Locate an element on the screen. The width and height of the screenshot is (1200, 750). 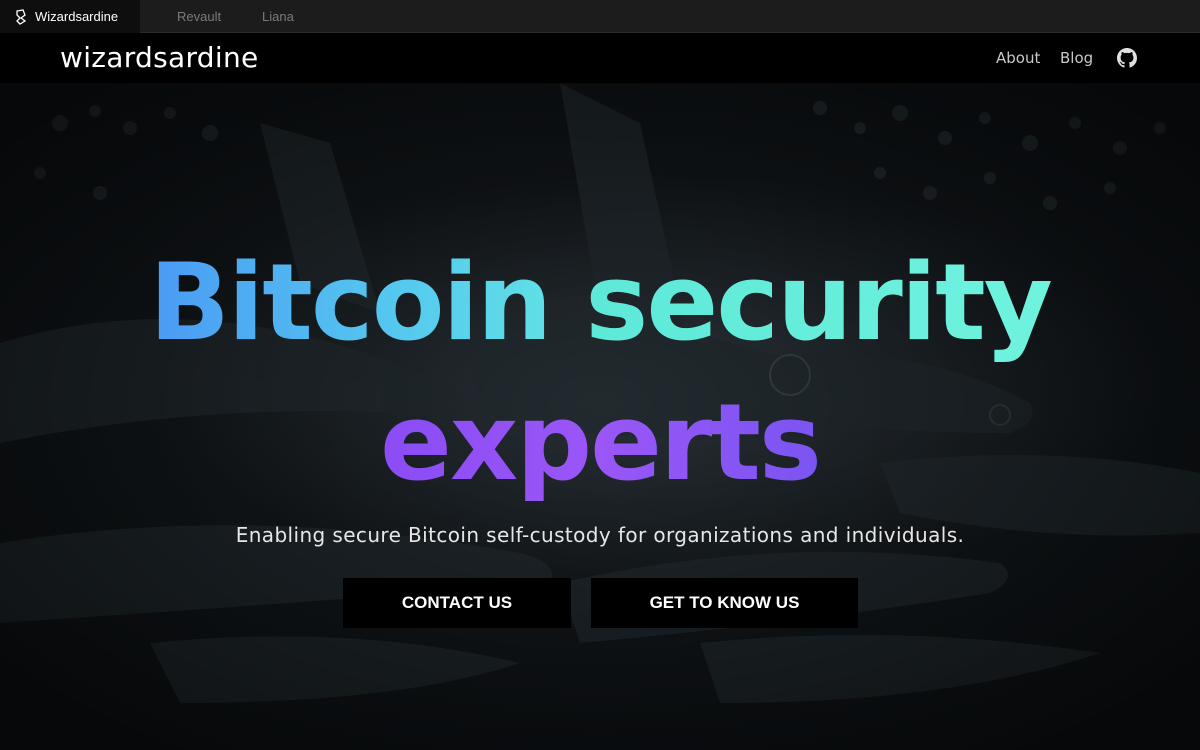
tab-label: Liana is located at coordinates (278, 16).